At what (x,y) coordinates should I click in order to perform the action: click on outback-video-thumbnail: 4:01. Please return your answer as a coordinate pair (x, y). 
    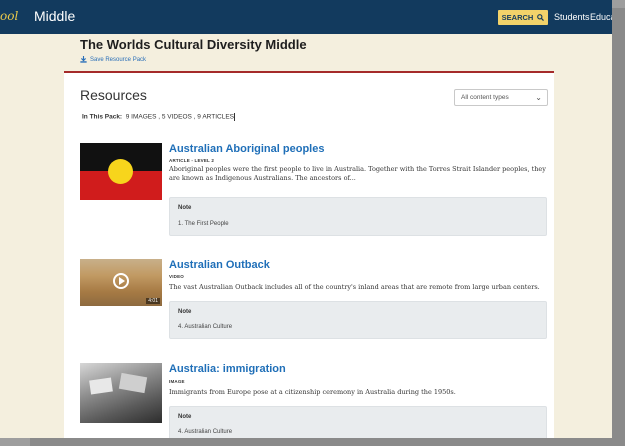
    Looking at the image, I should click on (121, 282).